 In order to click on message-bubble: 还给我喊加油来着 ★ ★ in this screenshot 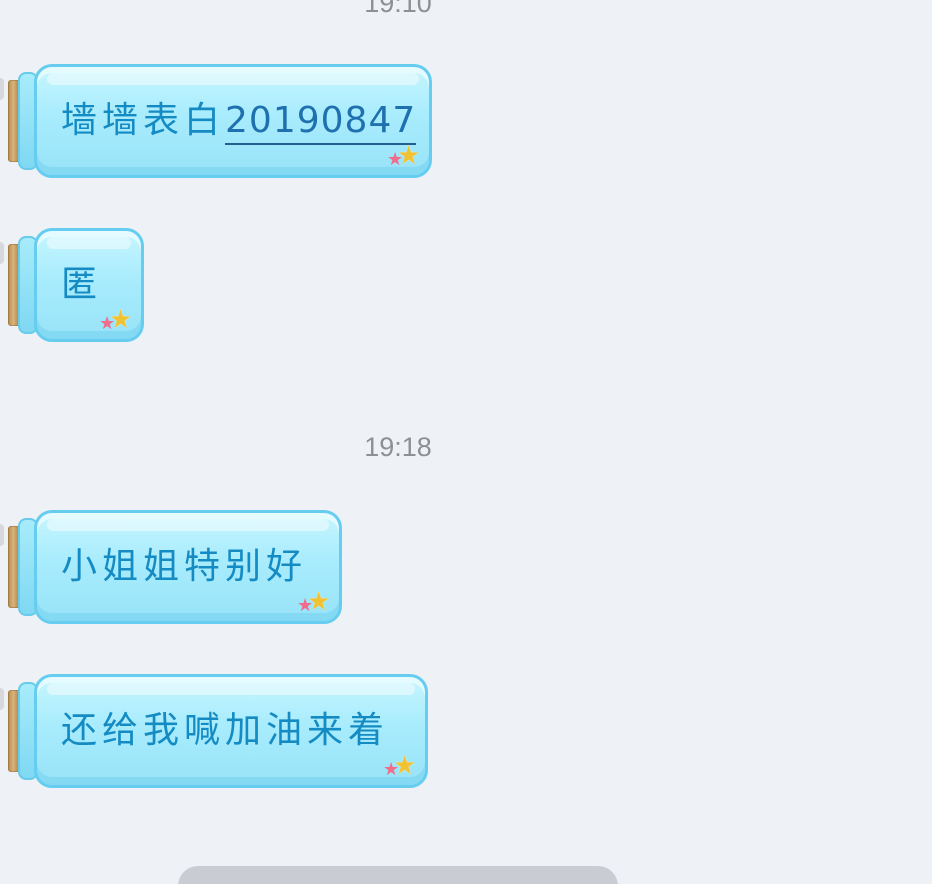, I will do `click(214, 731)`.